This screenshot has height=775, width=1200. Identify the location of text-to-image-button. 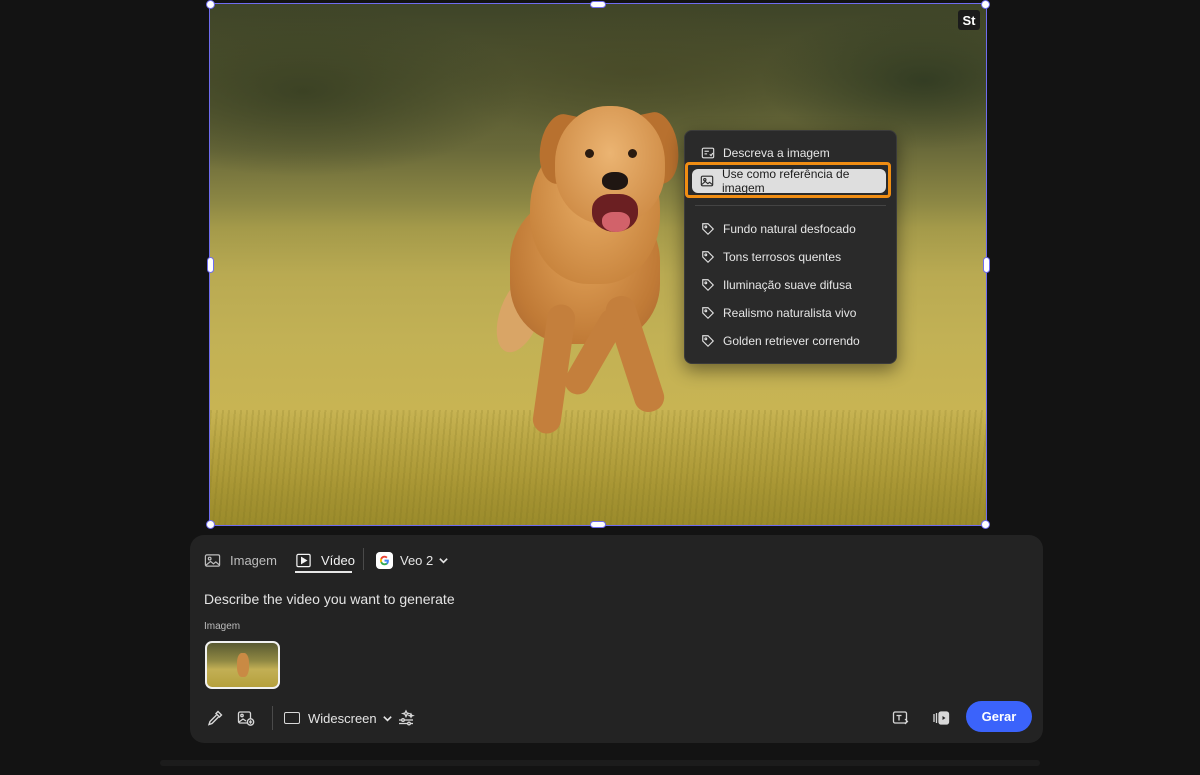
(901, 718).